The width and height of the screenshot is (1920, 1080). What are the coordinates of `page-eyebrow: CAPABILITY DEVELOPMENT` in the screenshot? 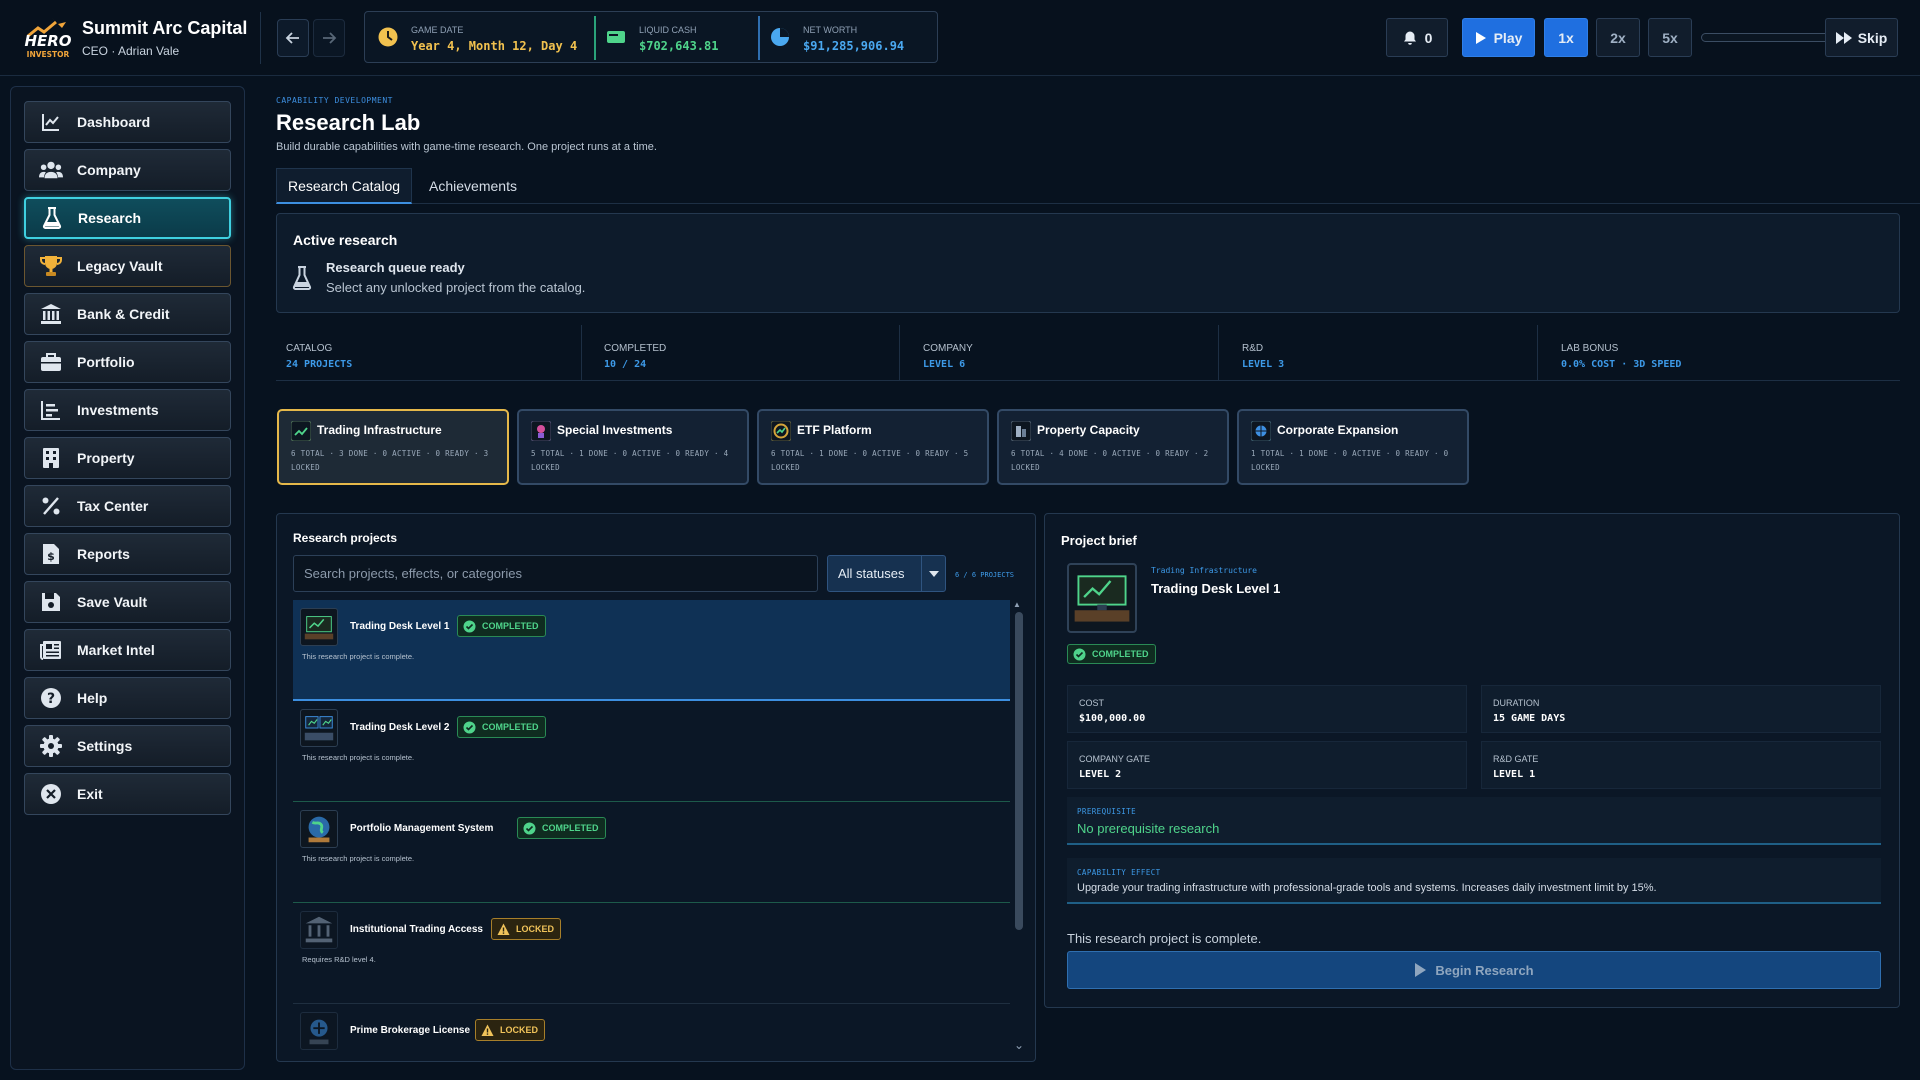 It's located at (334, 100).